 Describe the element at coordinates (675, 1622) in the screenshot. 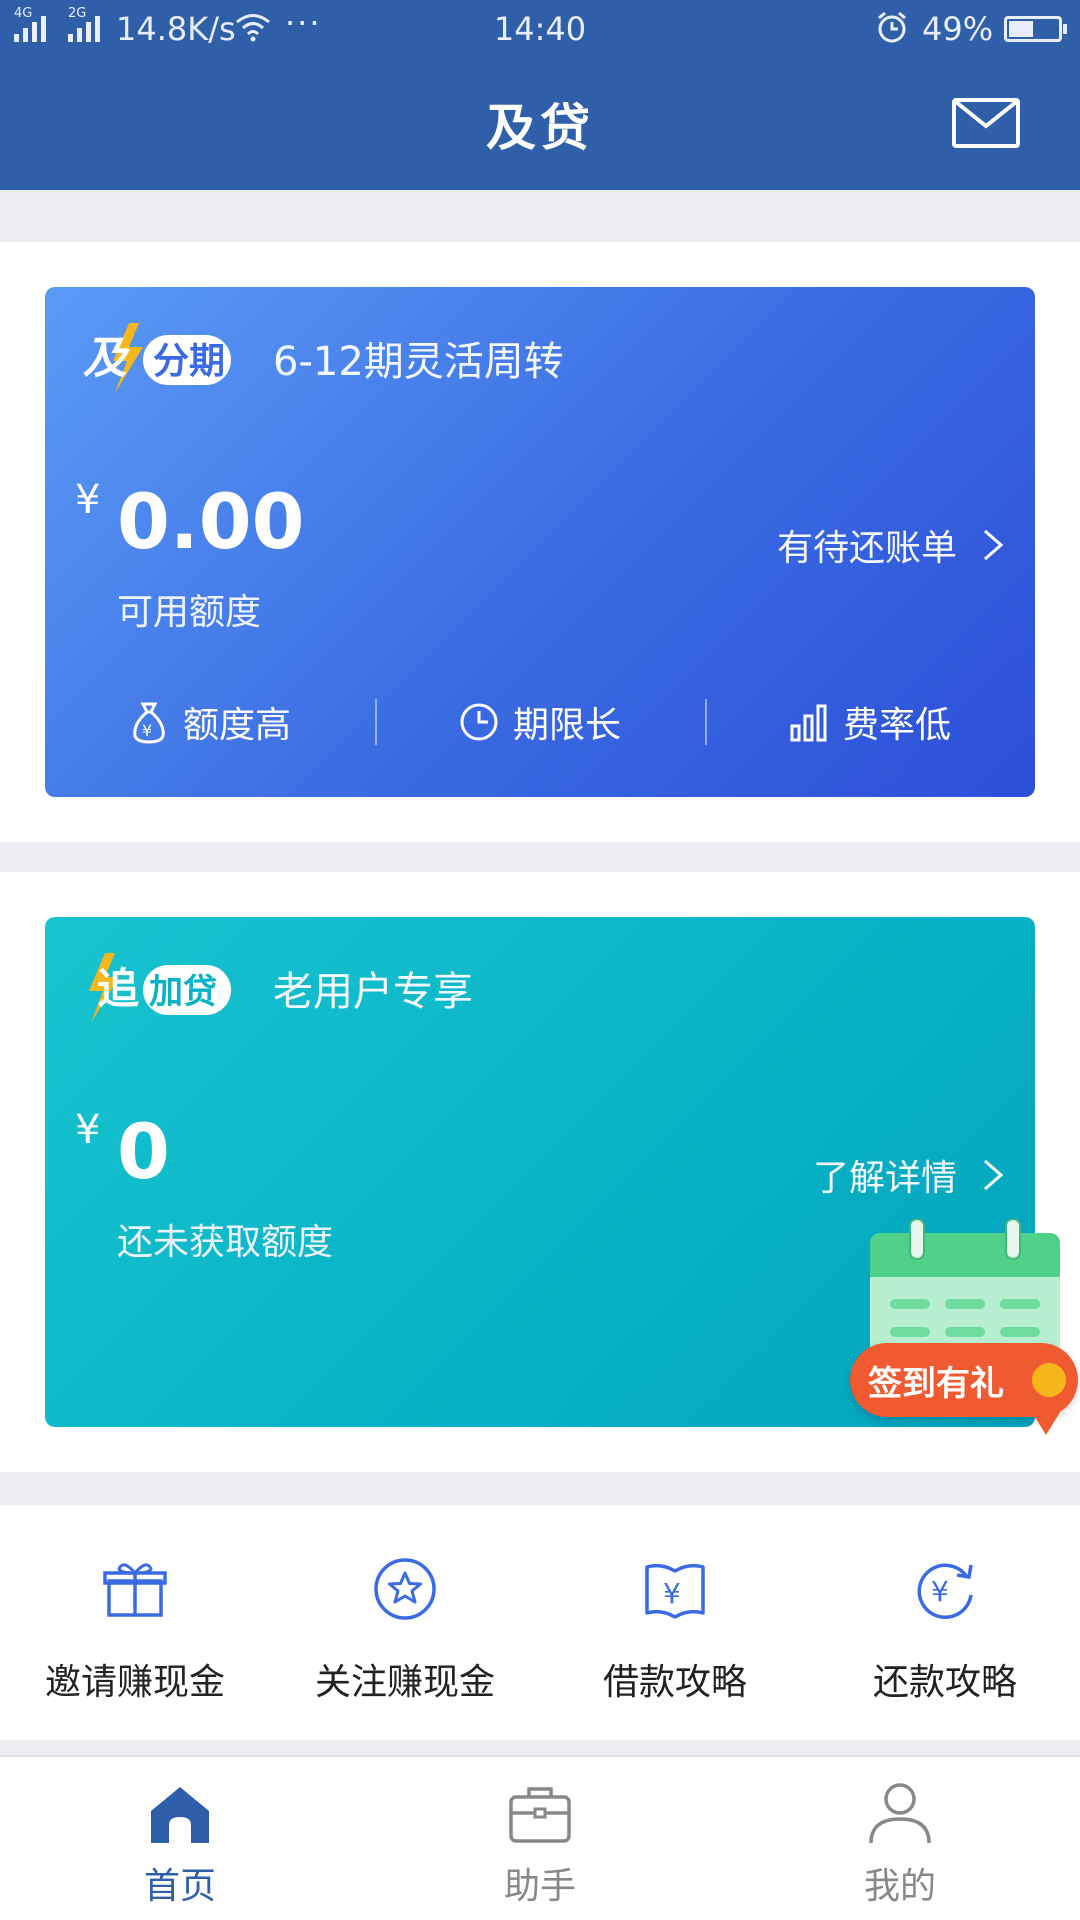

I see `quick-link-borrow-guide: ¥ 借款攻略` at that location.